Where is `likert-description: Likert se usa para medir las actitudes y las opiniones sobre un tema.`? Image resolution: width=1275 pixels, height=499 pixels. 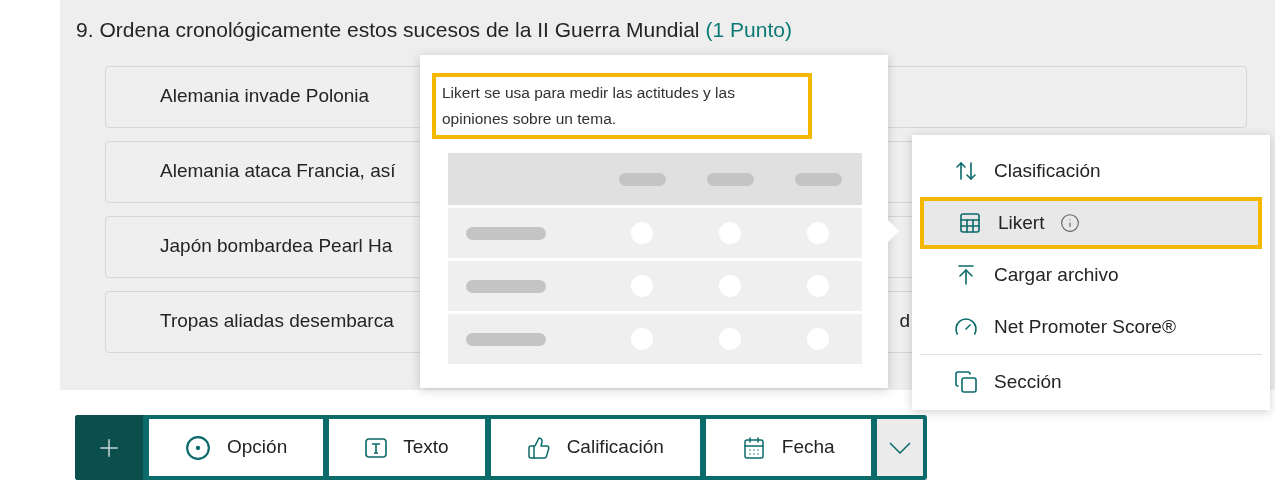 likert-description: Likert se usa para medir las actitudes y las opiniones sobre un tema. is located at coordinates (589, 106).